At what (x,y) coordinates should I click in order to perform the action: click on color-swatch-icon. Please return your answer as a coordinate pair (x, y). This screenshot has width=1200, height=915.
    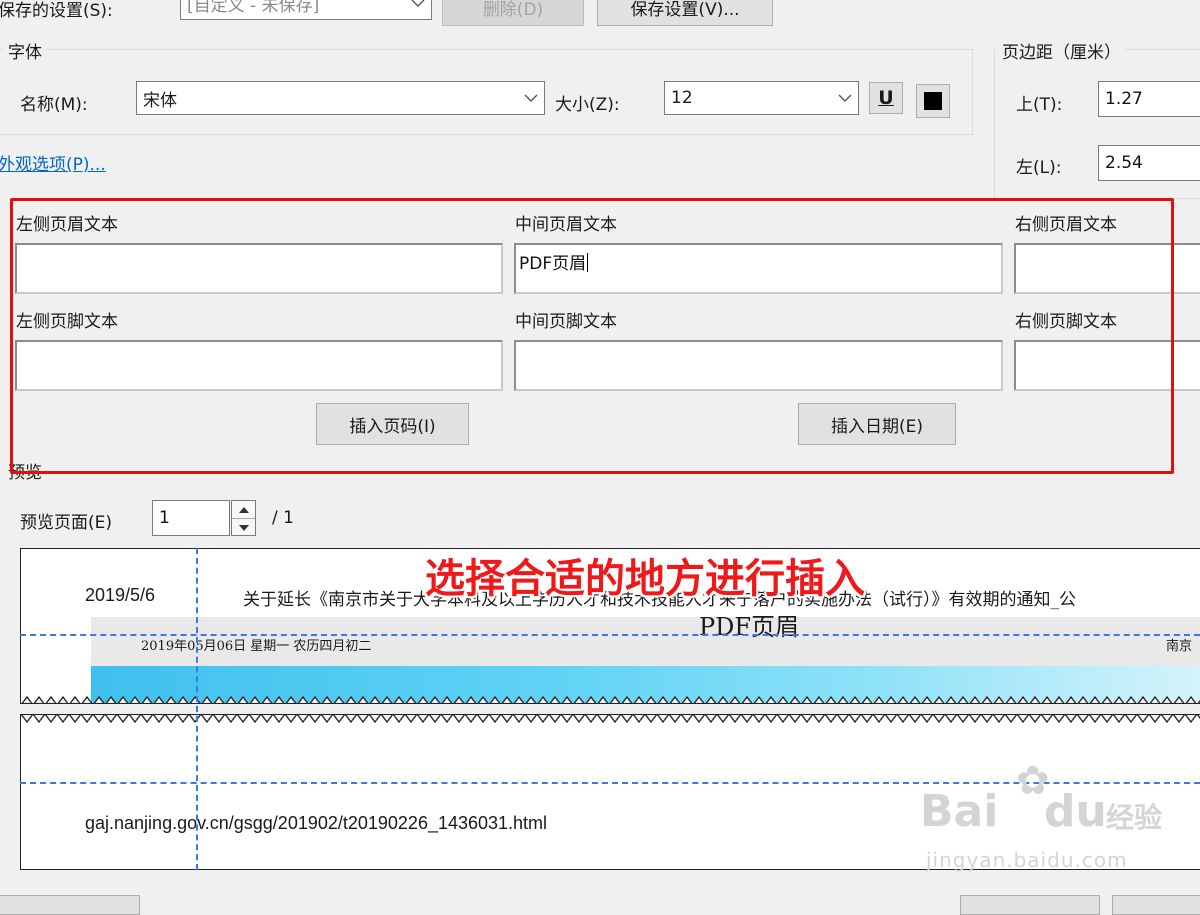
    Looking at the image, I should click on (933, 101).